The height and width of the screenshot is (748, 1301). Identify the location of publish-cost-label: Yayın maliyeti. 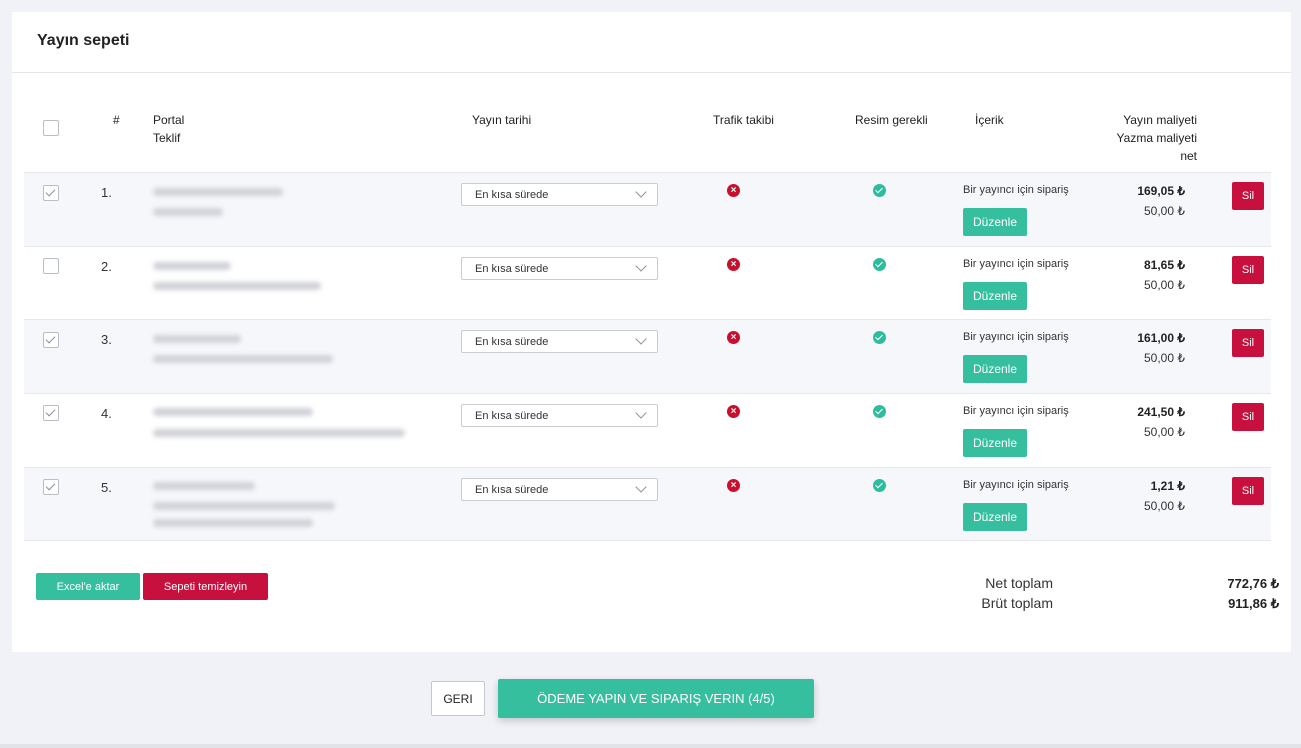
(1160, 120).